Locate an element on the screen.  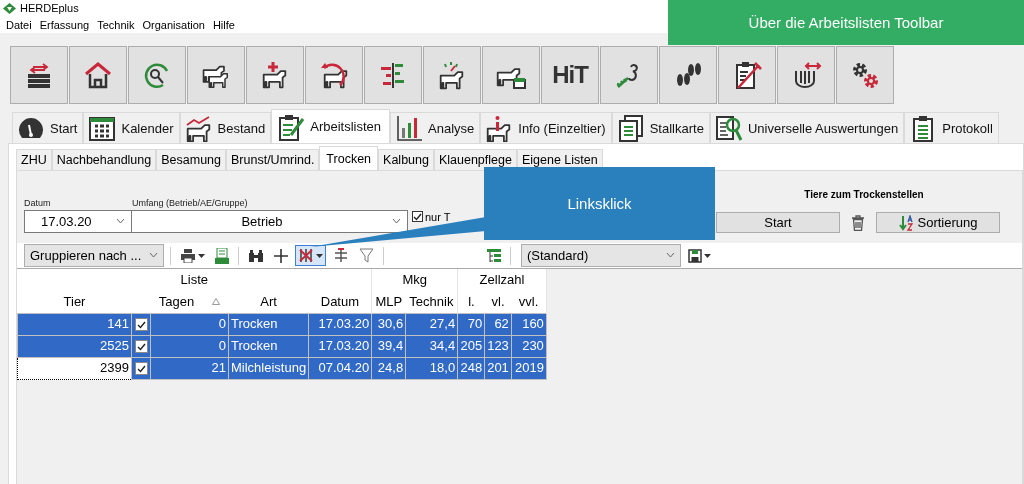
bar-chart-icon is located at coordinates (409, 128).